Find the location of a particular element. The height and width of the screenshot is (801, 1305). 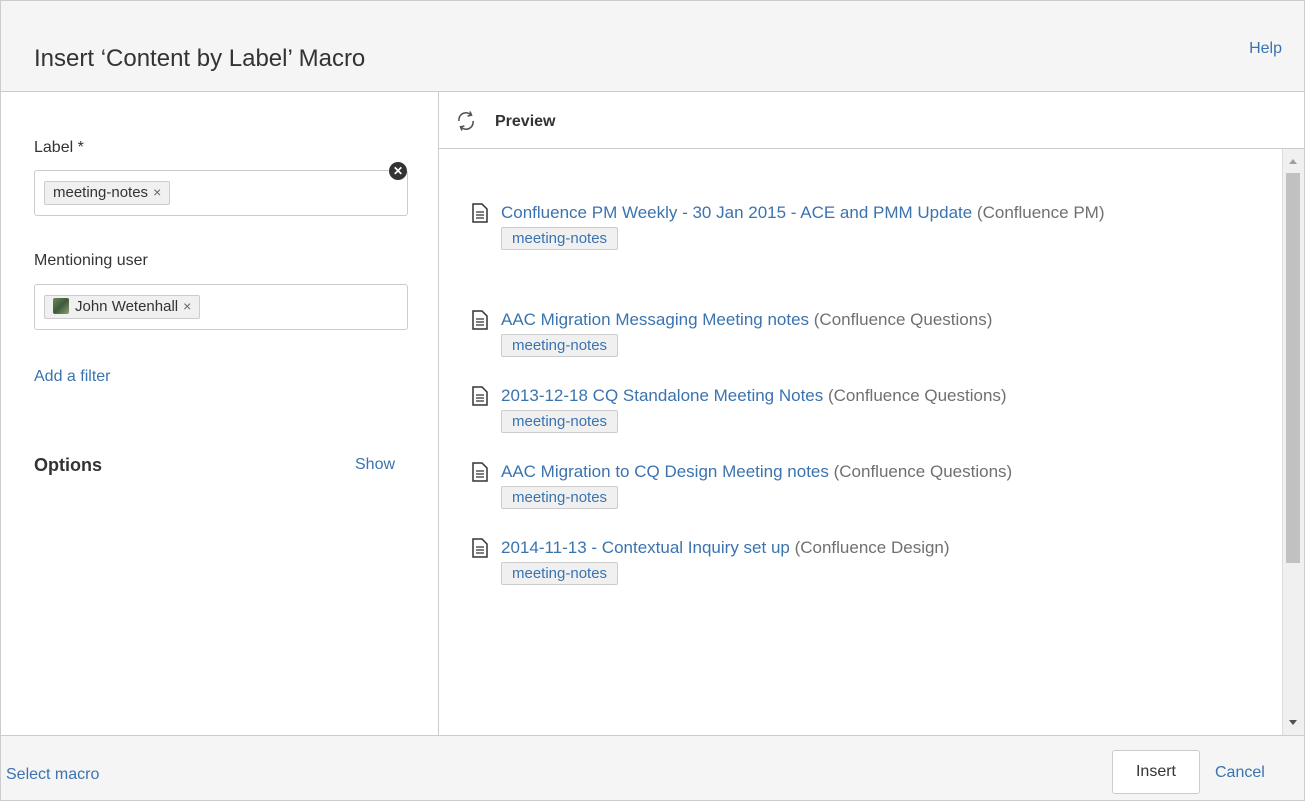

mentioning-user-input: John Wetenhall × is located at coordinates (221, 307).